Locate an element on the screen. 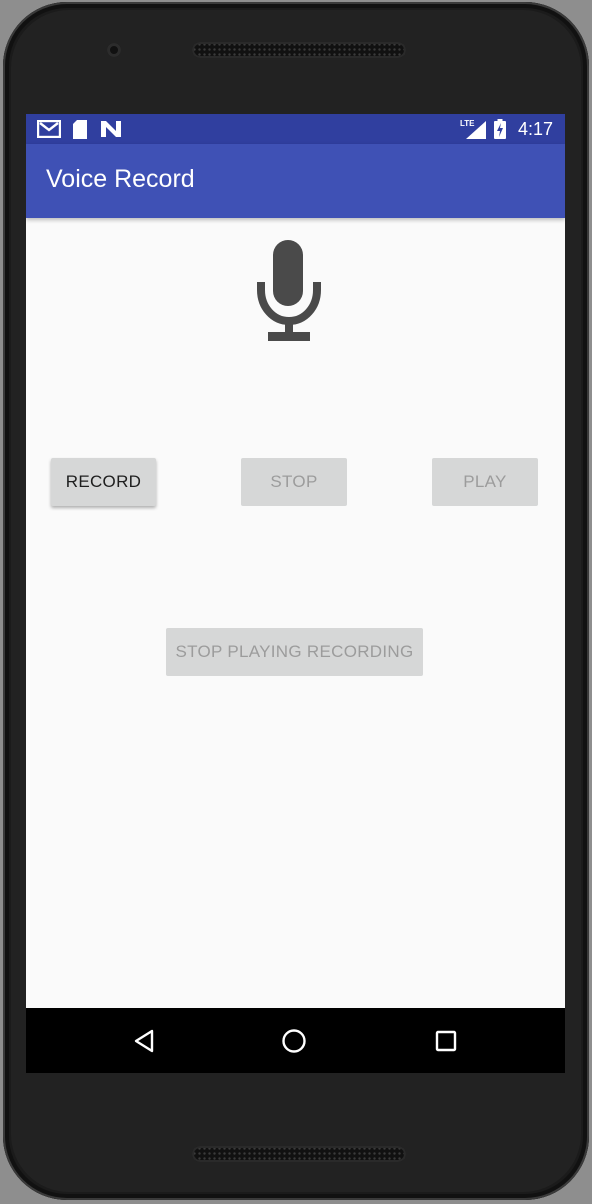 The width and height of the screenshot is (592, 1204). front-camera is located at coordinates (114, 50).